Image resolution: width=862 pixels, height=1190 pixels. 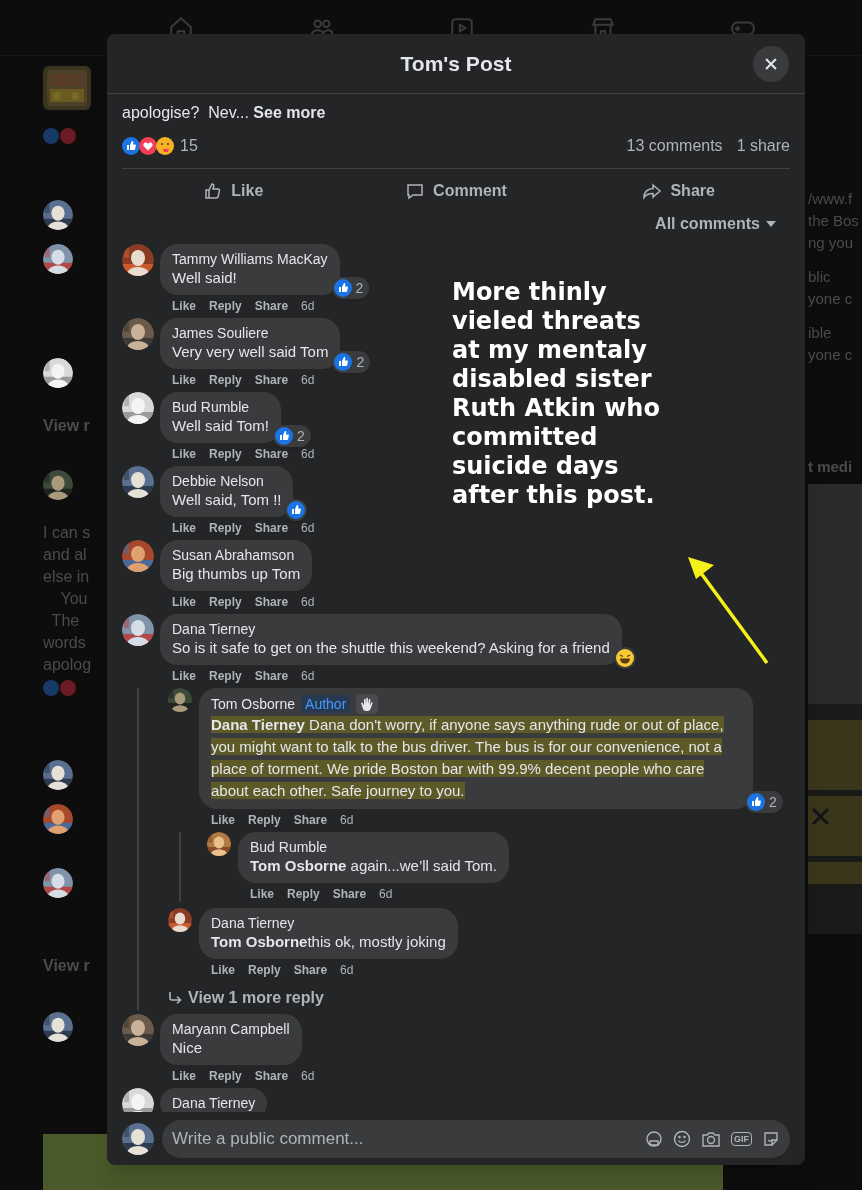 I want to click on comment-text: Very very well said Tom, so click(x=250, y=352).